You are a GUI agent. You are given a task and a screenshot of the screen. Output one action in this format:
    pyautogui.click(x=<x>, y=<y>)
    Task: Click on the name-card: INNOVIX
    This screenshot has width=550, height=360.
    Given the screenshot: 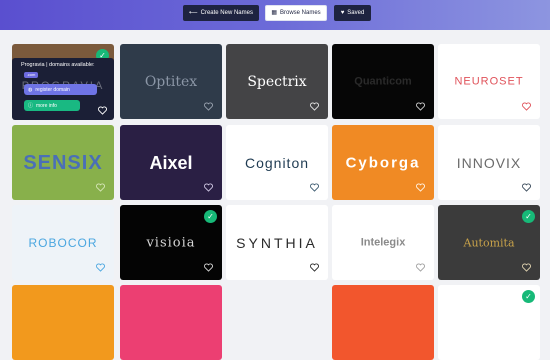 What is the action you would take?
    pyautogui.click(x=489, y=162)
    